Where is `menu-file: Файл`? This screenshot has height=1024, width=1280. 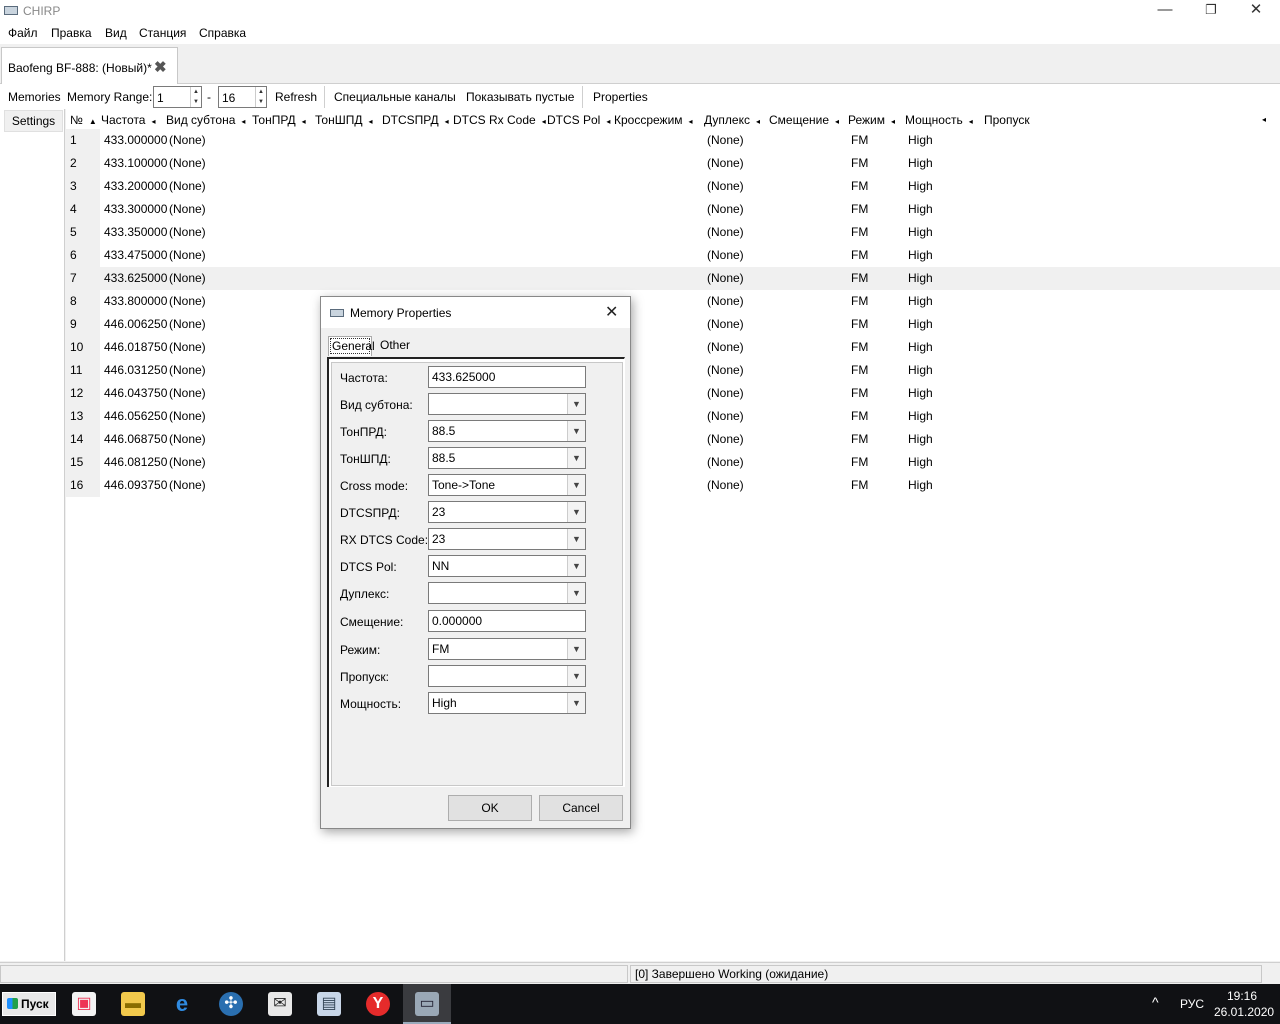 menu-file: Файл is located at coordinates (23, 33).